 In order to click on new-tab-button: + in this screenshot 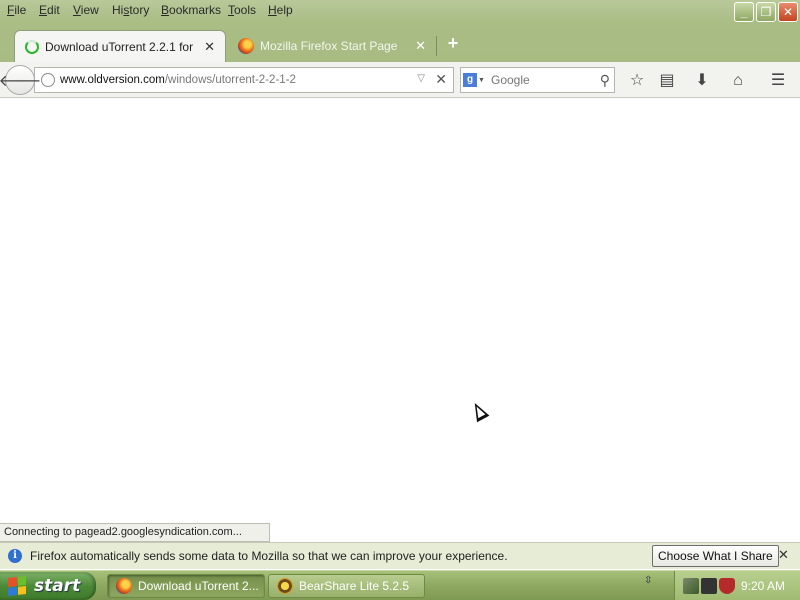, I will do `click(453, 43)`.